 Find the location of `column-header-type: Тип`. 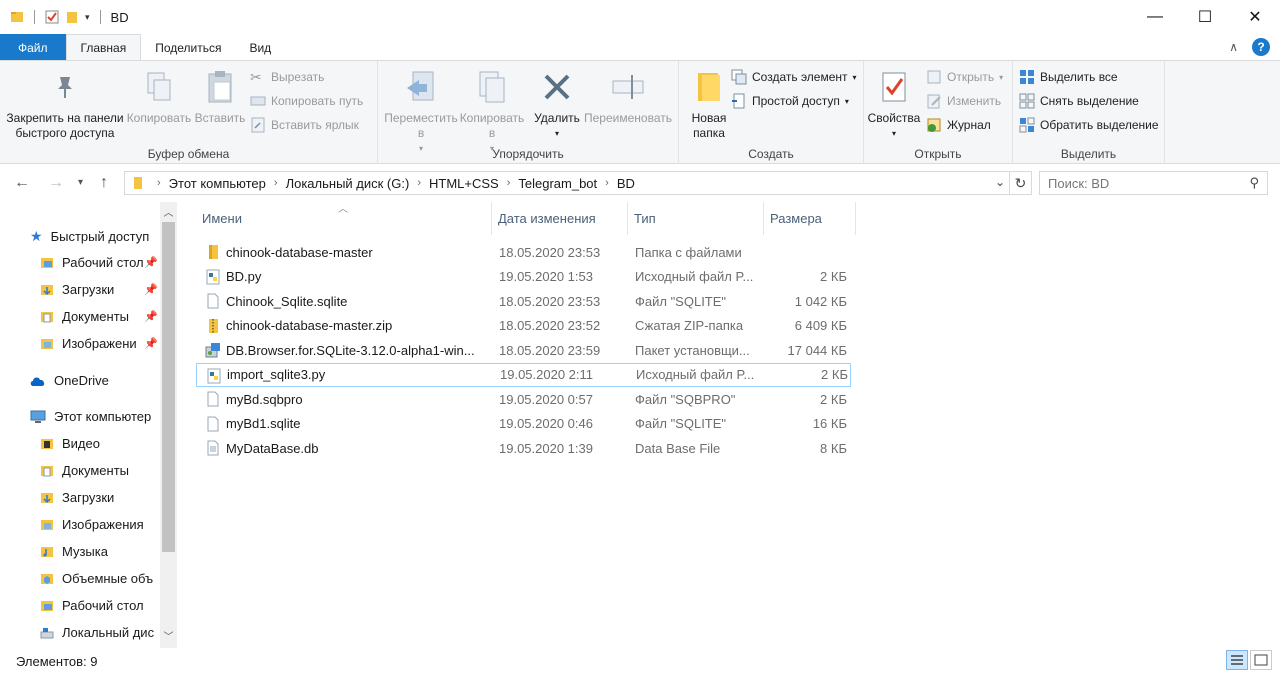

column-header-type: Тип is located at coordinates (696, 218).